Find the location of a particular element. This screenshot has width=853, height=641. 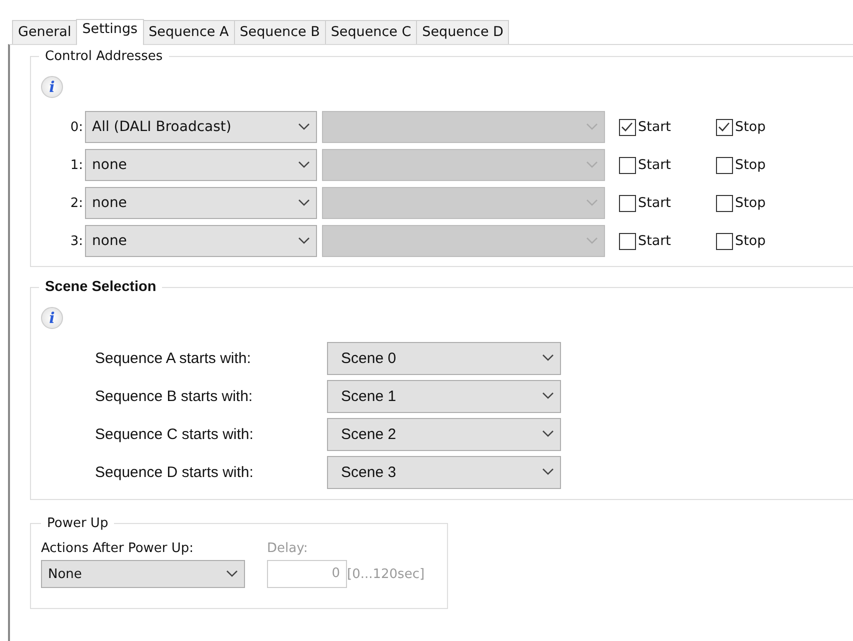

group-title: Control Addresses is located at coordinates (104, 56).